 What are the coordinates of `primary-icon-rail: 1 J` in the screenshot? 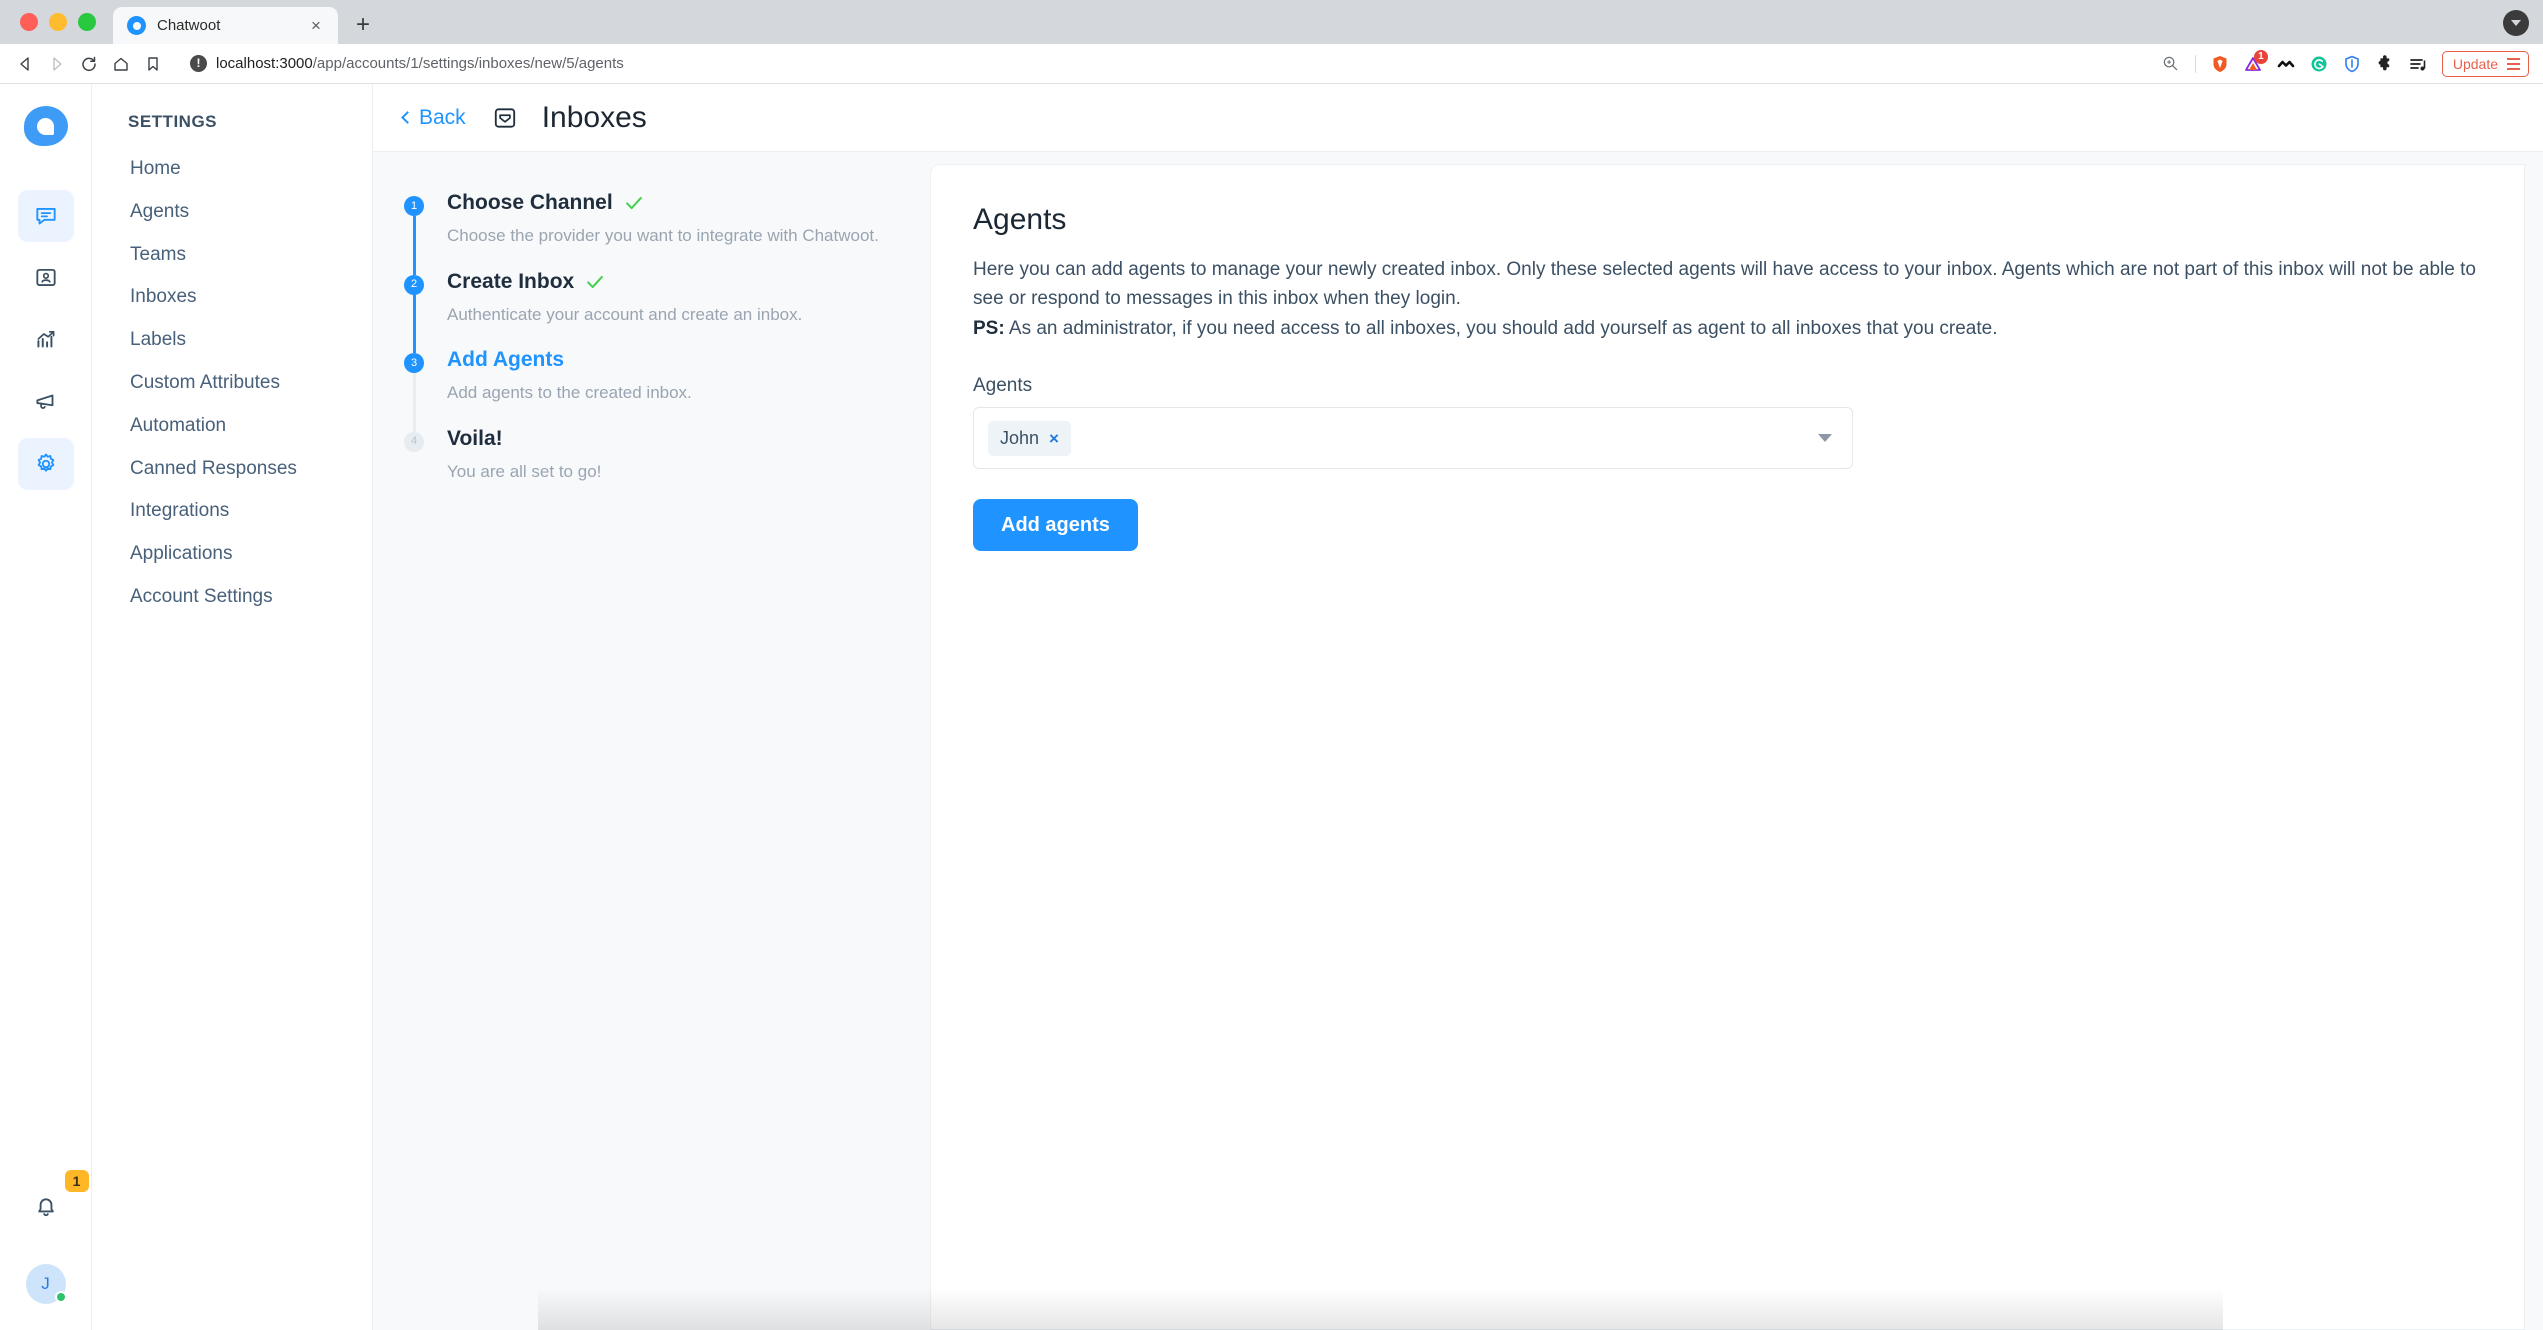 It's located at (46, 707).